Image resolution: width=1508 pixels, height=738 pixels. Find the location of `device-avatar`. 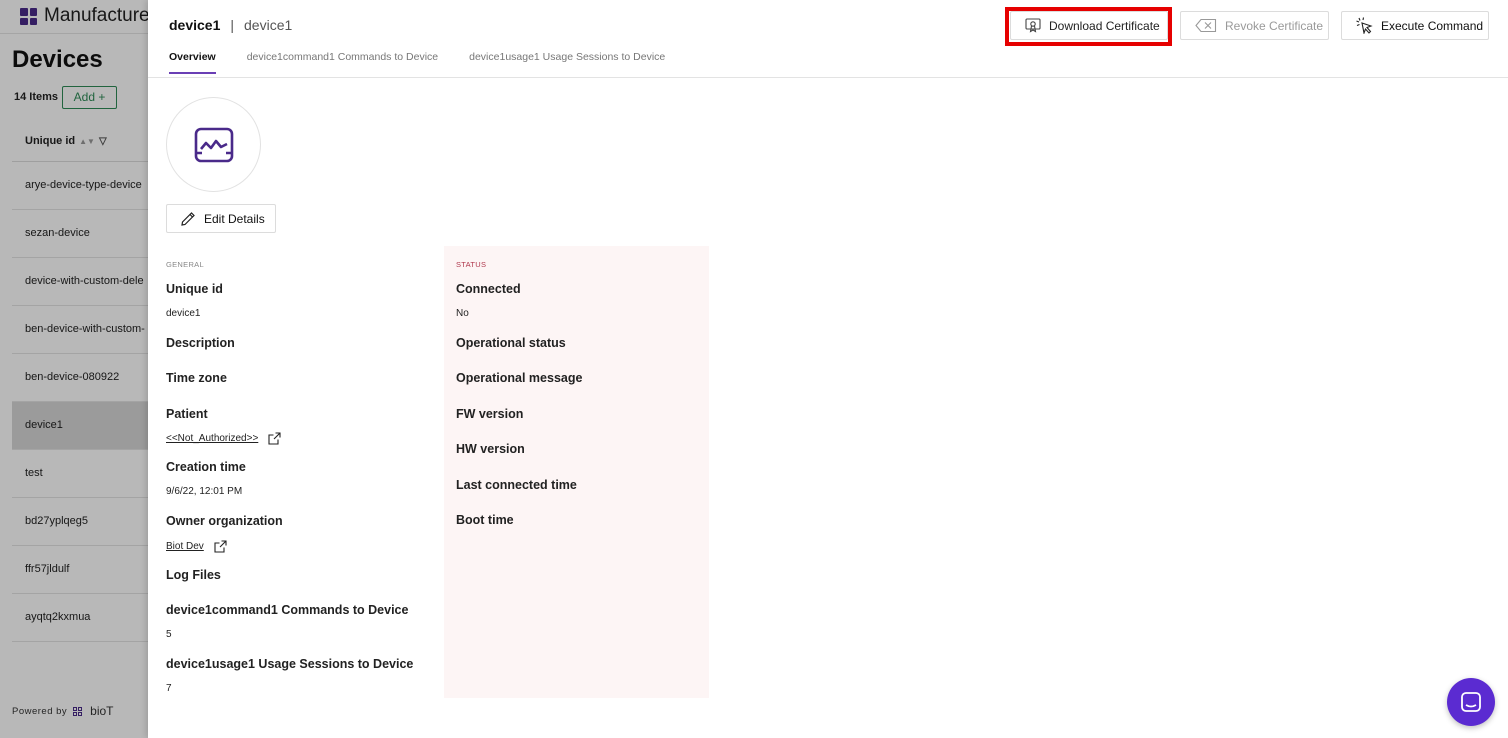

device-avatar is located at coordinates (213, 144).